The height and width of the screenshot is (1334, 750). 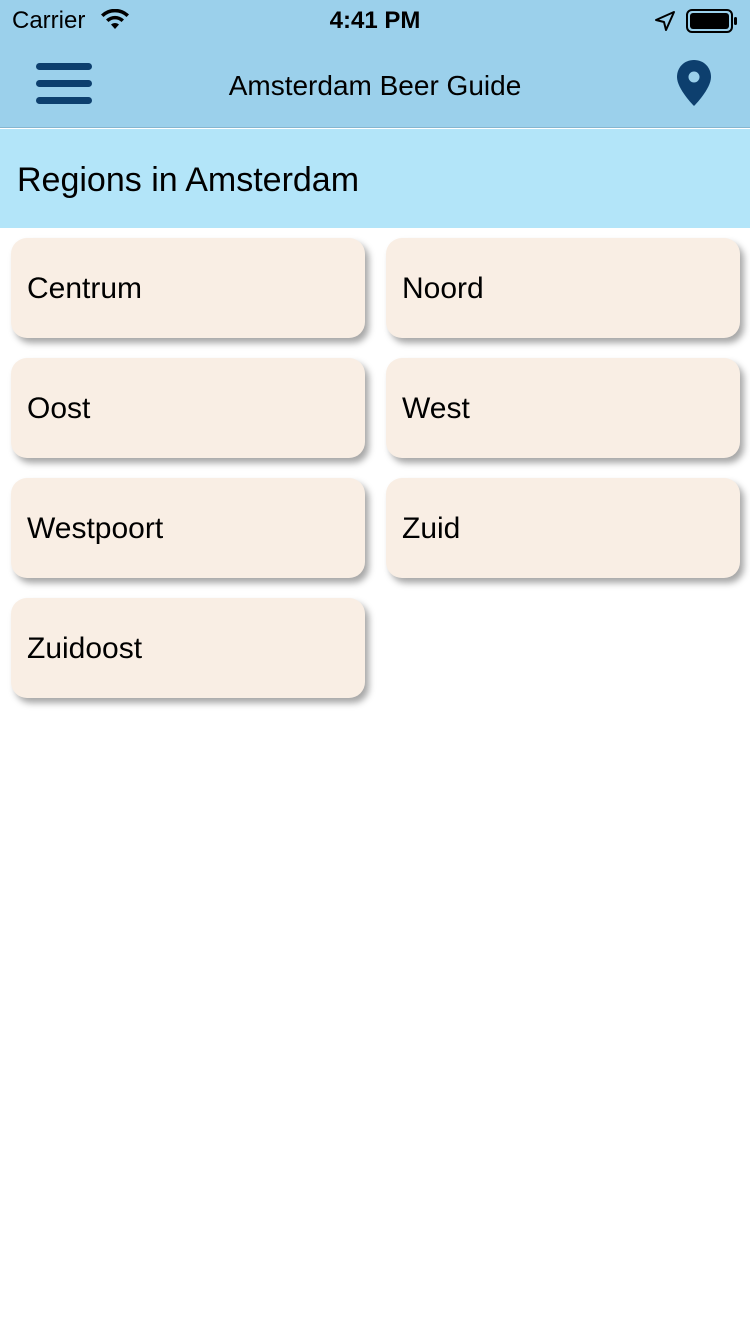 I want to click on location-arrow-icon, so click(x=665, y=21).